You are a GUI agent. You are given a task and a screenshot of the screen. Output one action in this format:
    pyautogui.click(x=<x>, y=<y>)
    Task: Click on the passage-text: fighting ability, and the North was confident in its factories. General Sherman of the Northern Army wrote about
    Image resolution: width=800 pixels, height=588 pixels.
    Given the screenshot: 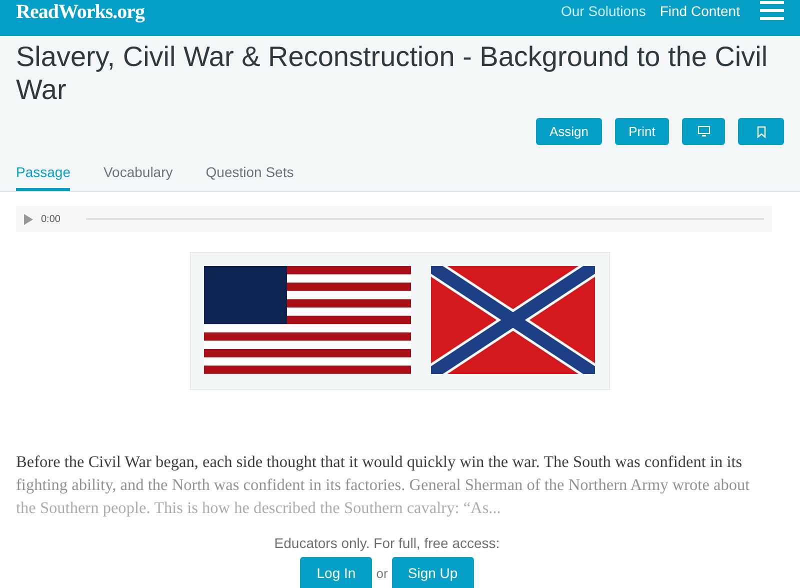 What is the action you would take?
    pyautogui.click(x=383, y=485)
    